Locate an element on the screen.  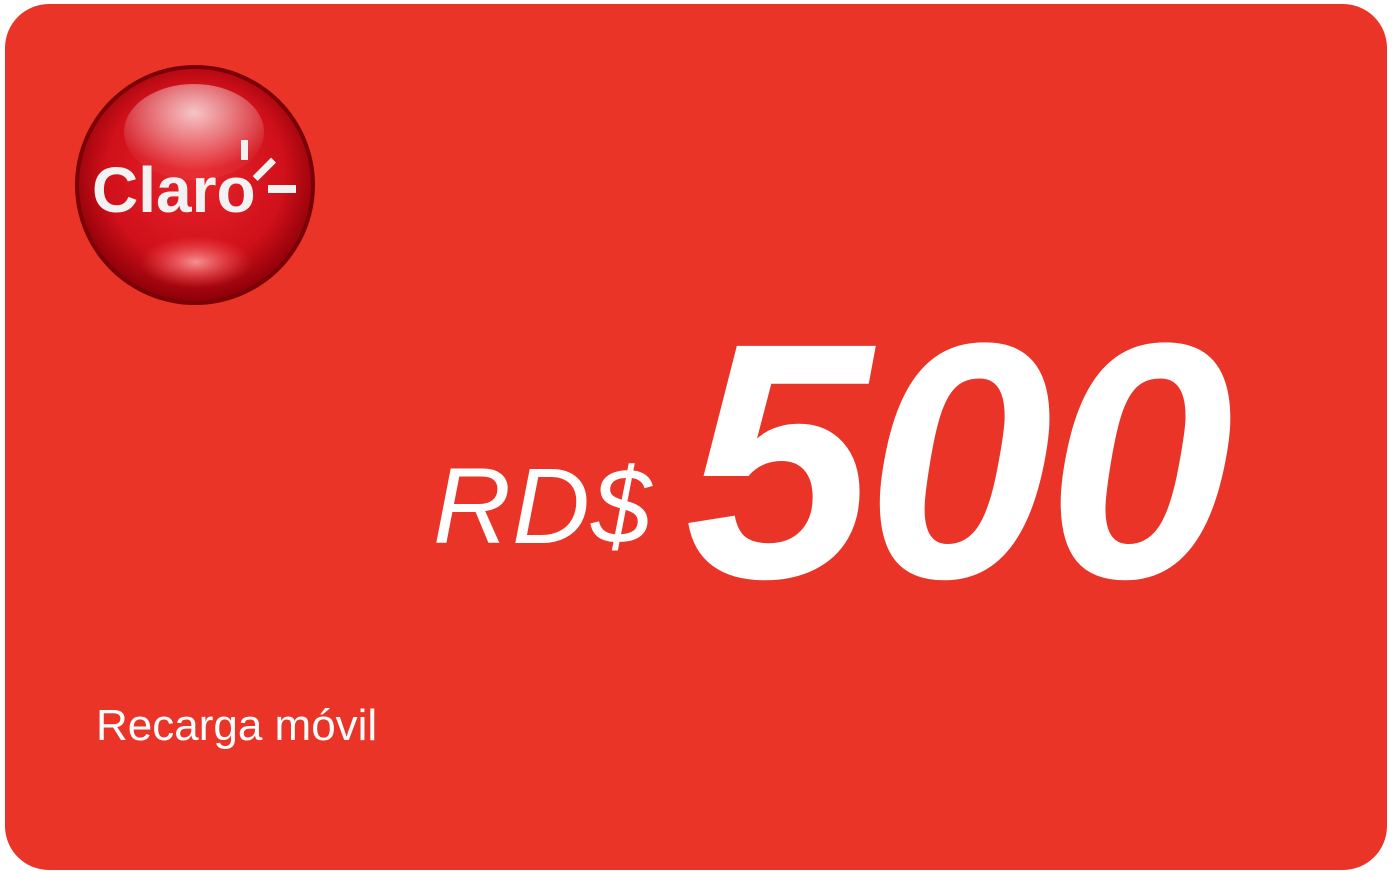
claro-logo-icon: Claro is located at coordinates (195, 185).